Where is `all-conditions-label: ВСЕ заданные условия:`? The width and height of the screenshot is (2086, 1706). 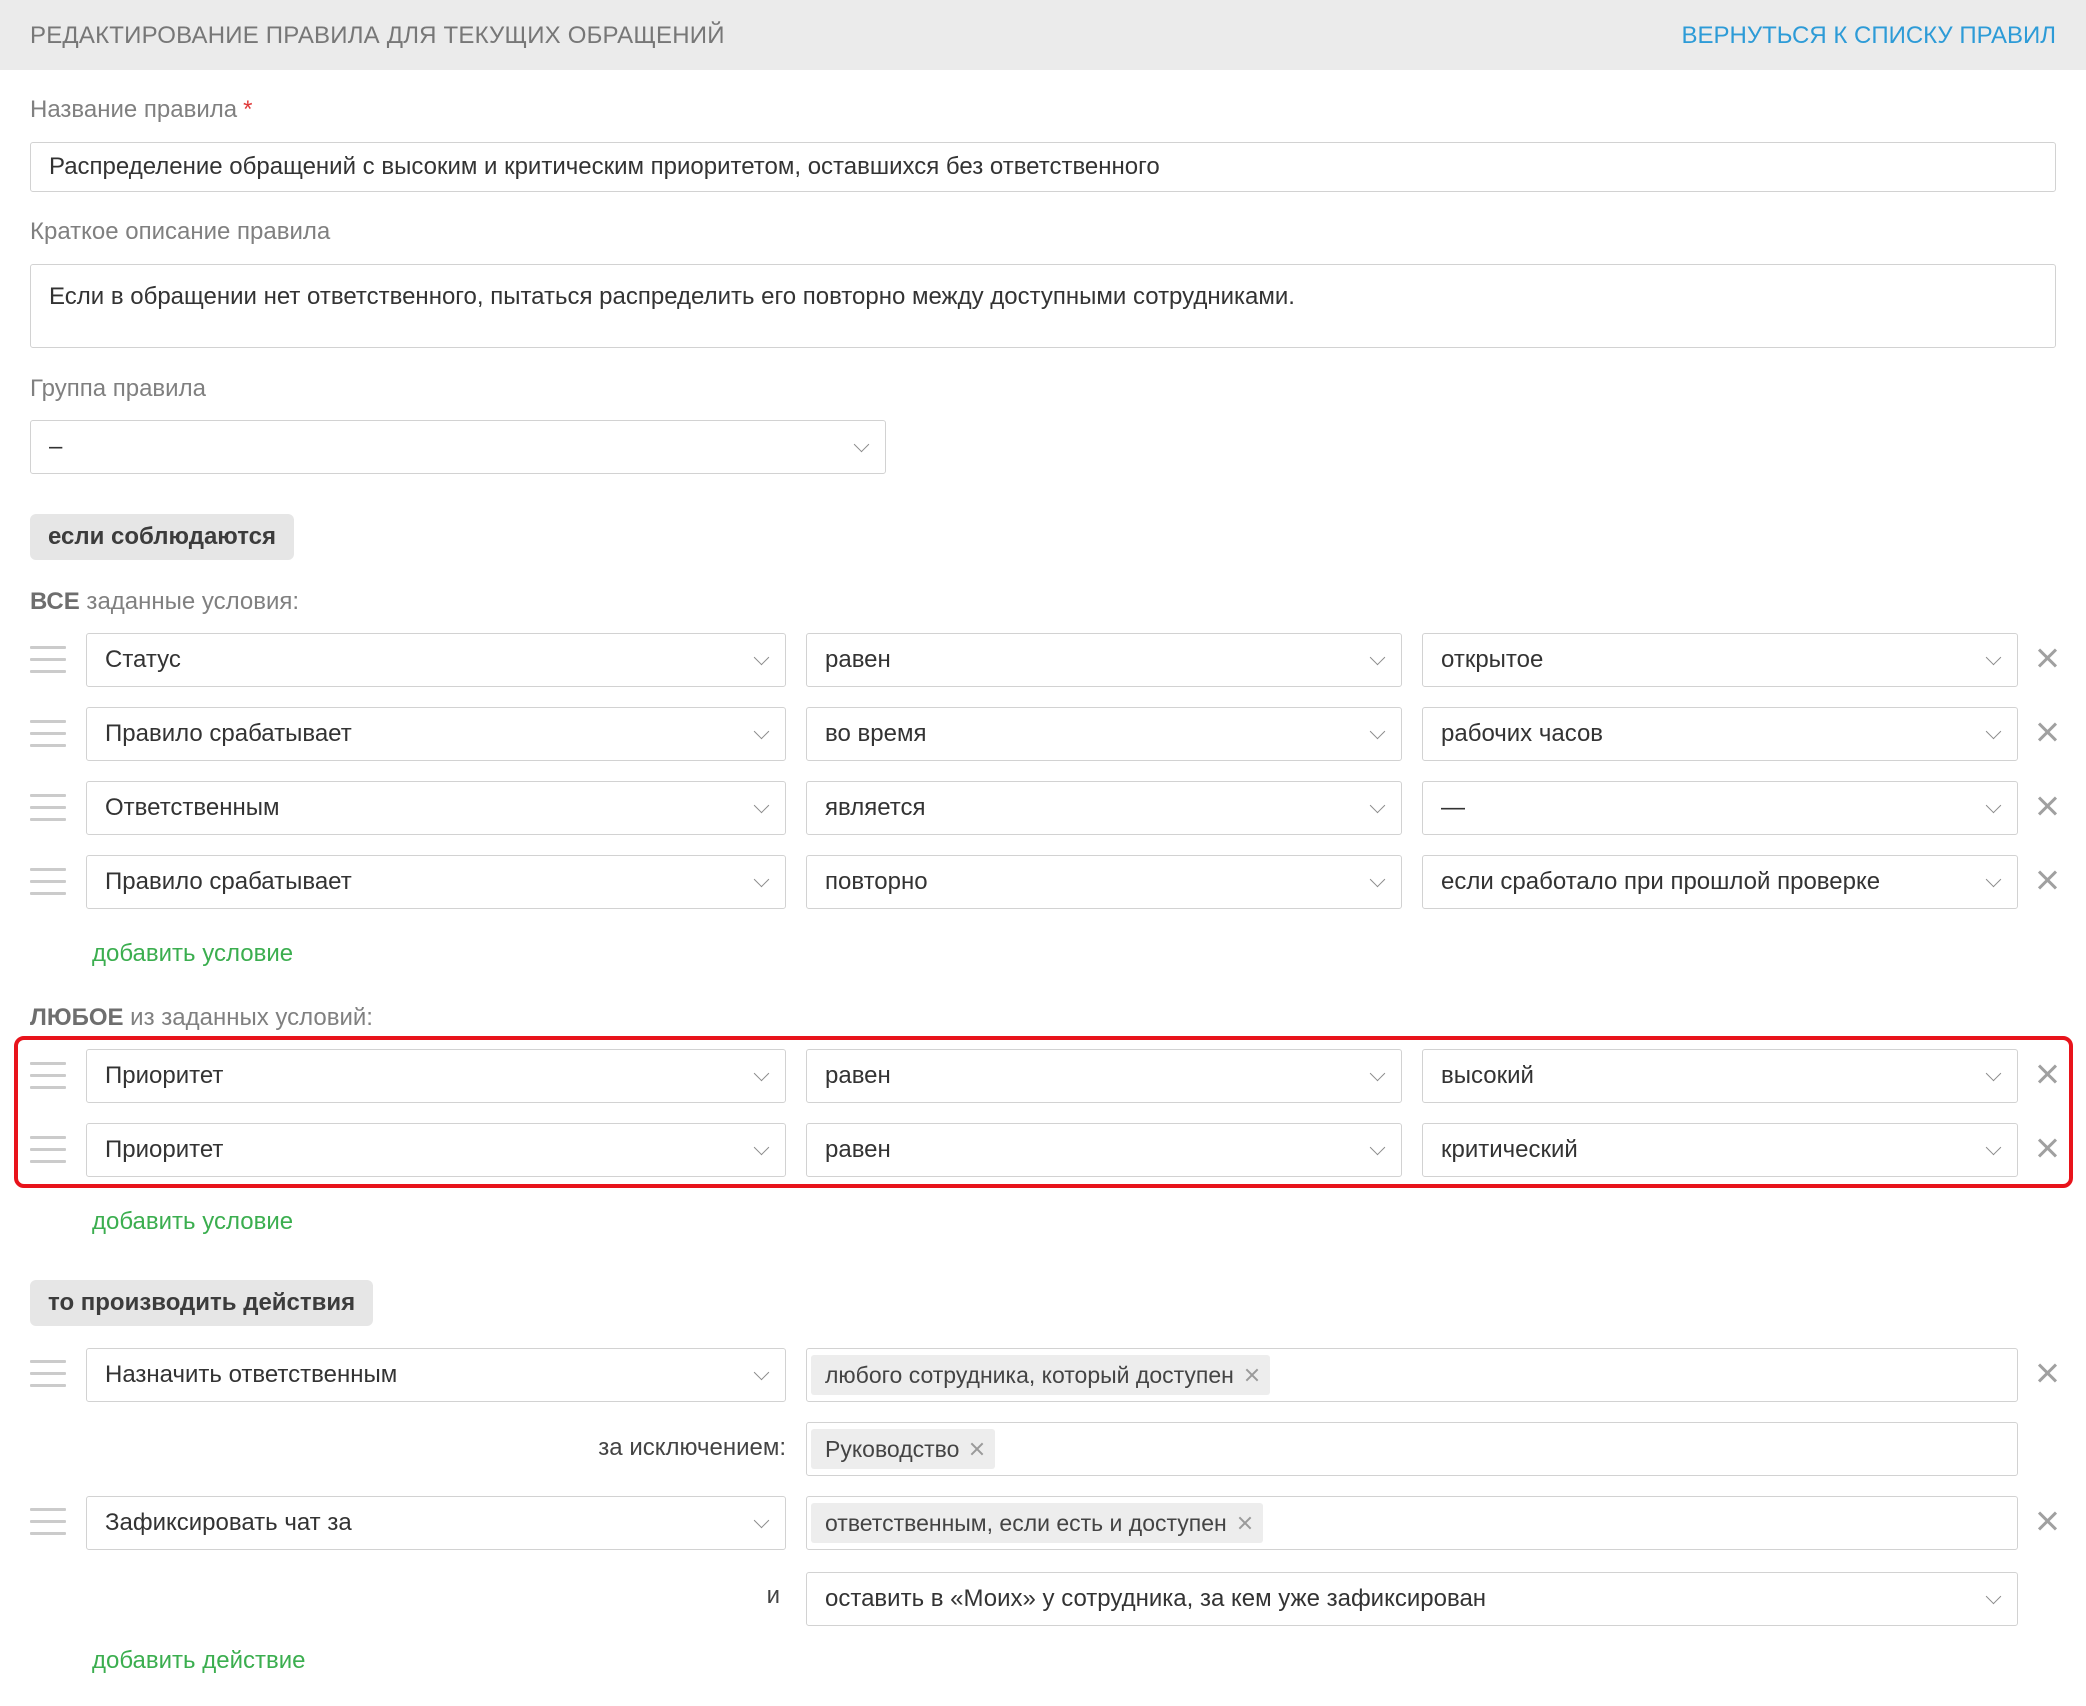
all-conditions-label: ВСЕ заданные условия: is located at coordinates (164, 602).